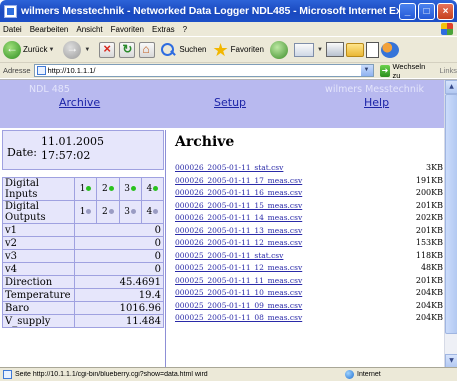  Describe the element at coordinates (49, 29) in the screenshot. I see `menu-bearbeiten: Bearbeiten` at that location.